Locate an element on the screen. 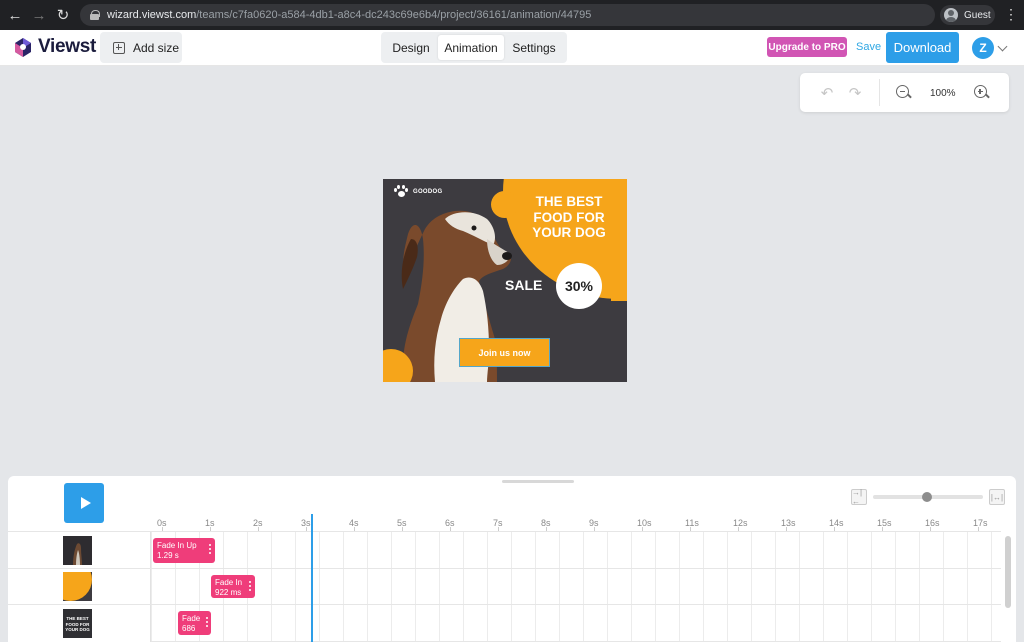  animation-duration: 922 ms is located at coordinates (228, 592).